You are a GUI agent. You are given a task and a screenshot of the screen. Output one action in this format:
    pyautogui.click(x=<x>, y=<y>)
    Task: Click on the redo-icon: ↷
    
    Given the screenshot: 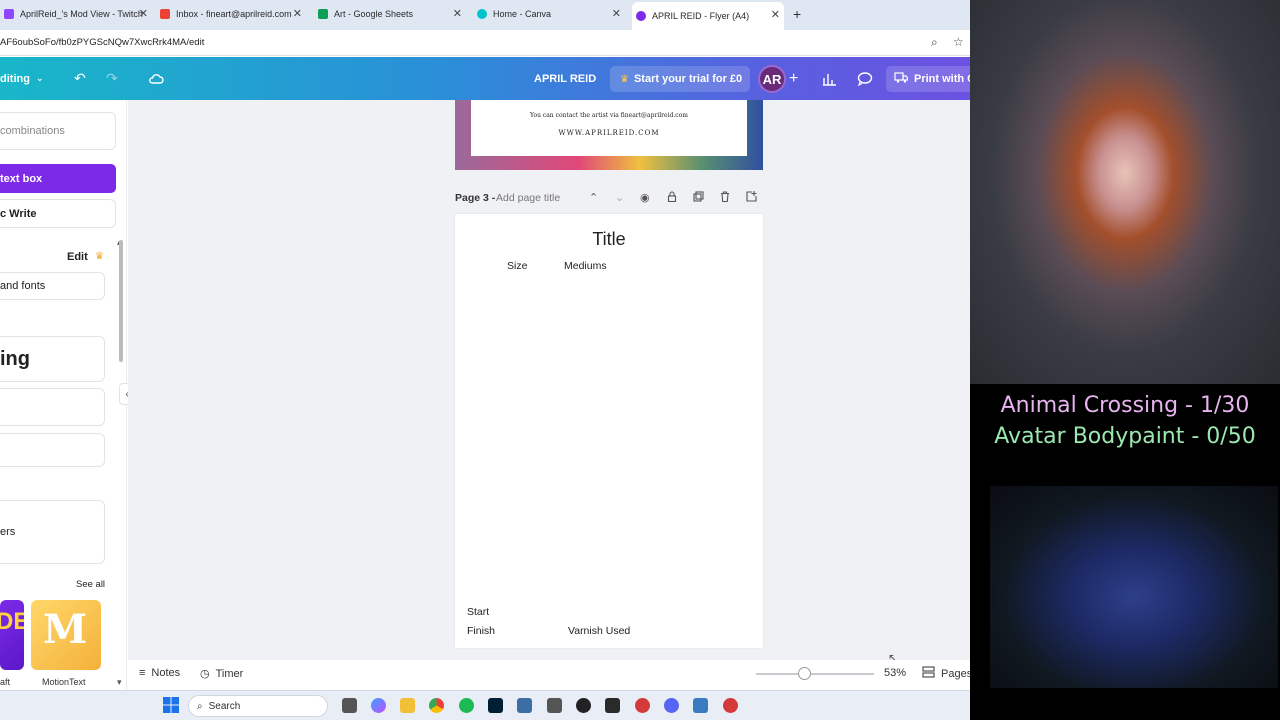 What is the action you would take?
    pyautogui.click(x=112, y=78)
    